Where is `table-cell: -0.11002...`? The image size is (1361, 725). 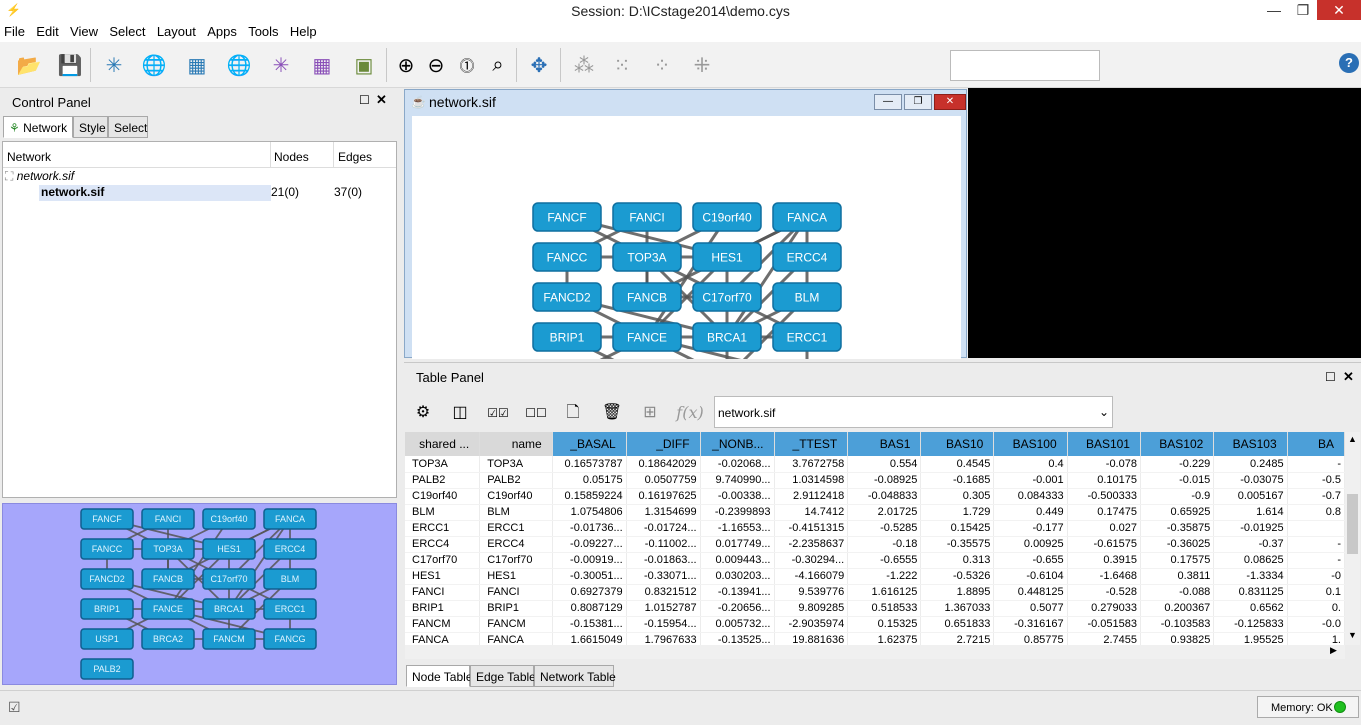
table-cell: -0.11002... is located at coordinates (663, 544).